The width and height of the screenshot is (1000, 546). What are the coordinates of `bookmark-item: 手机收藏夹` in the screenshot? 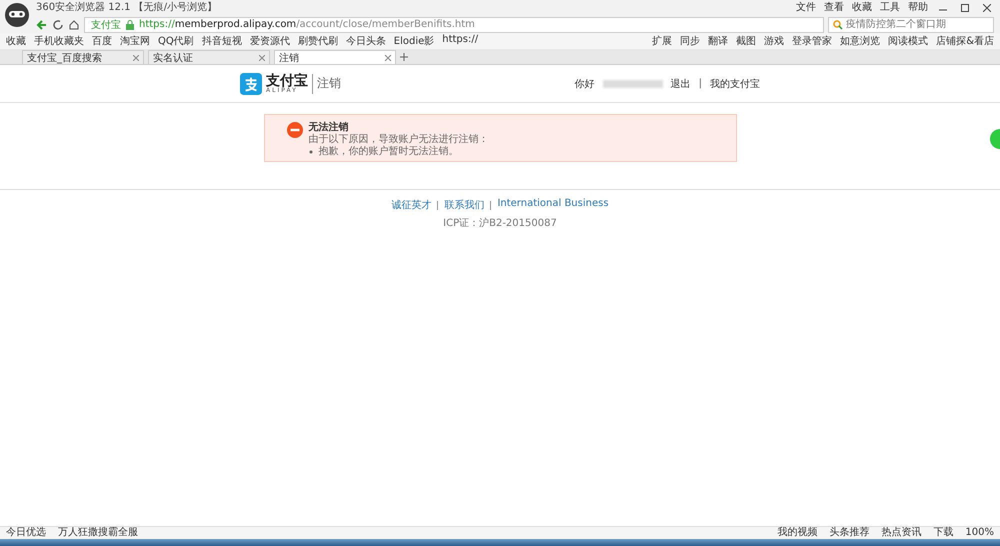 It's located at (59, 41).